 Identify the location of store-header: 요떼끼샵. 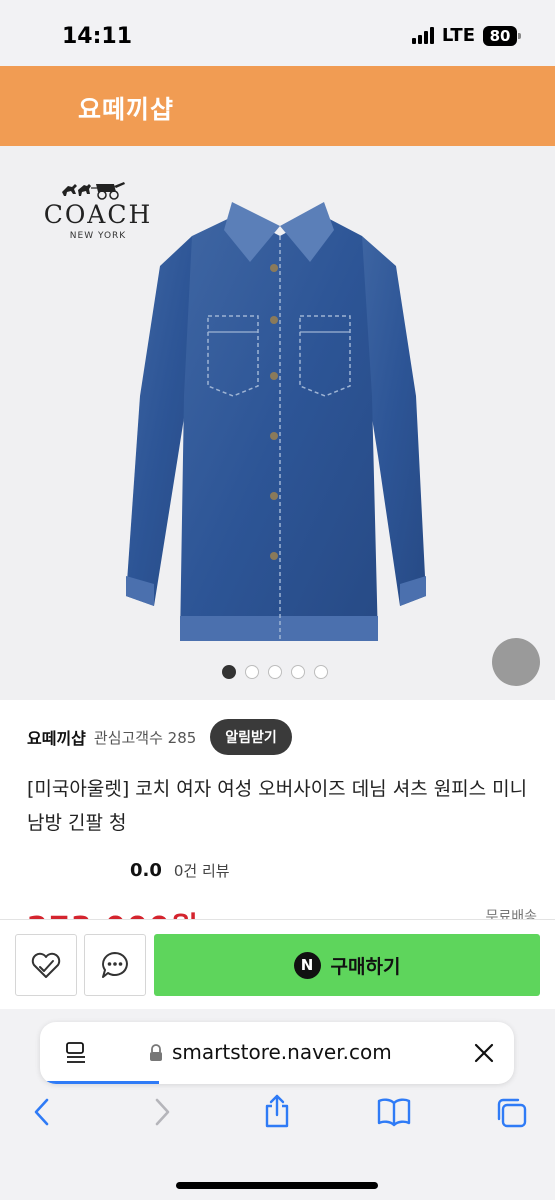
(277, 106).